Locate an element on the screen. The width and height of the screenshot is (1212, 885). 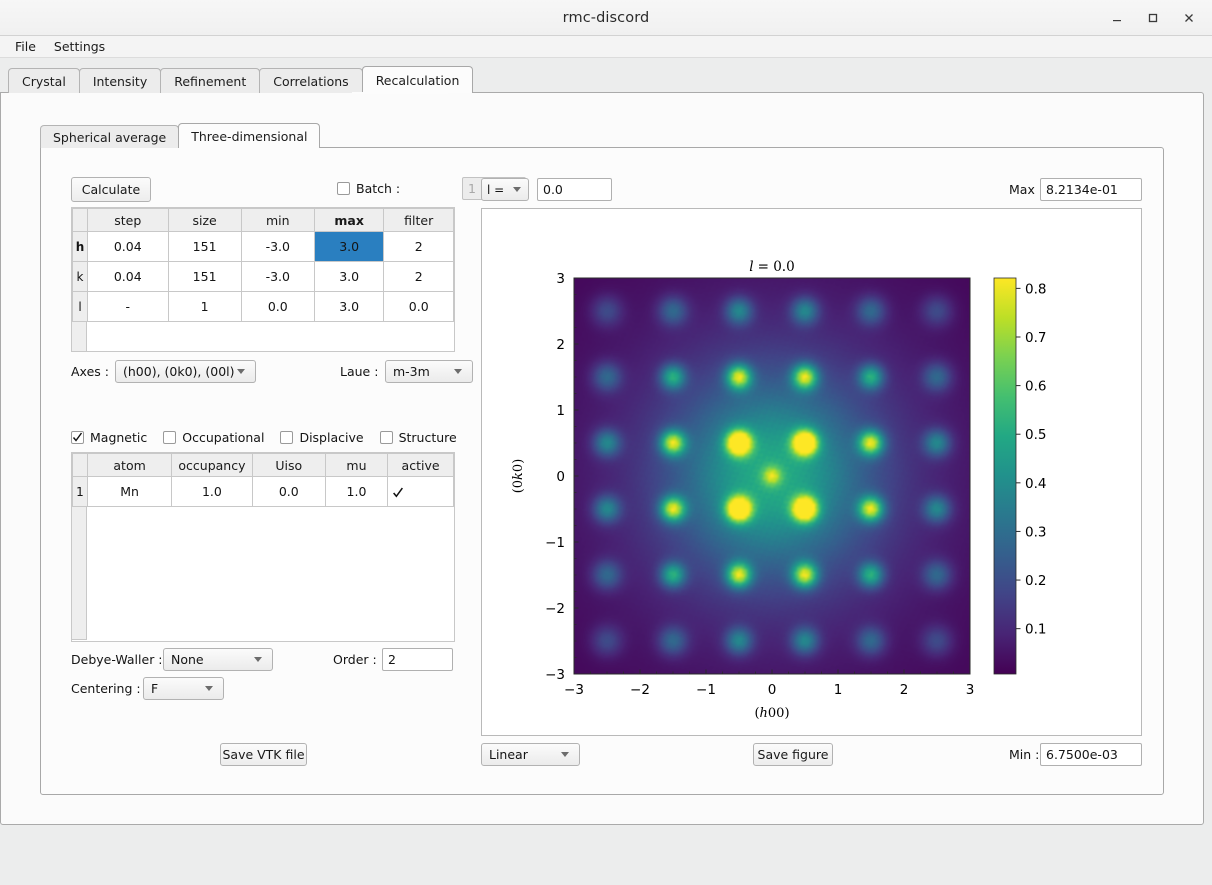
laue-dropdown: m-3m is located at coordinates (429, 371).